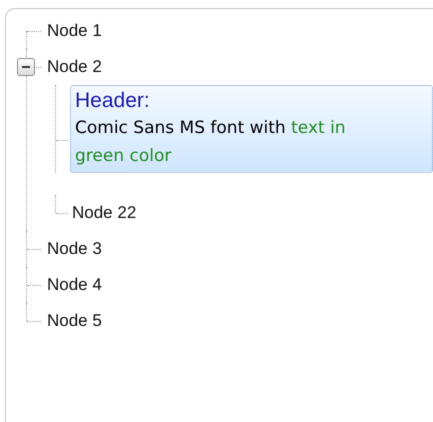  I want to click on tree-line, so click(61, 204).